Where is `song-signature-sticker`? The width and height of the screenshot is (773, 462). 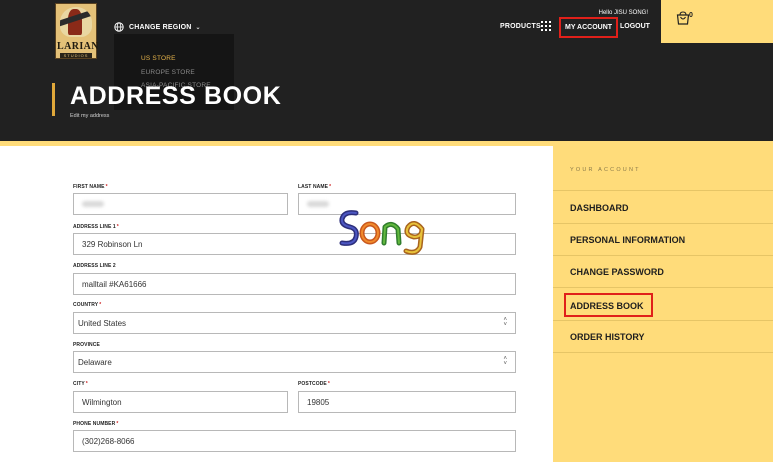 song-signature-sticker is located at coordinates (382, 232).